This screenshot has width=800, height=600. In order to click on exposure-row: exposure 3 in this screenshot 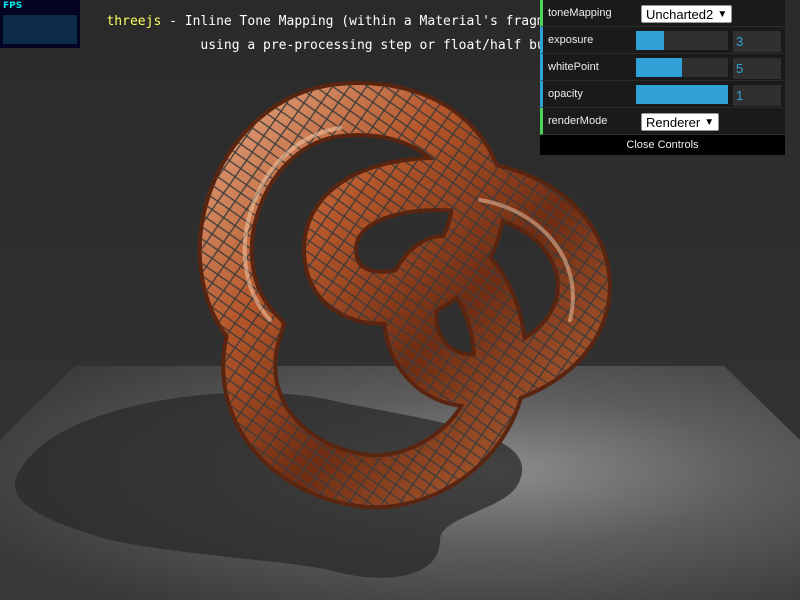, I will do `click(662, 40)`.